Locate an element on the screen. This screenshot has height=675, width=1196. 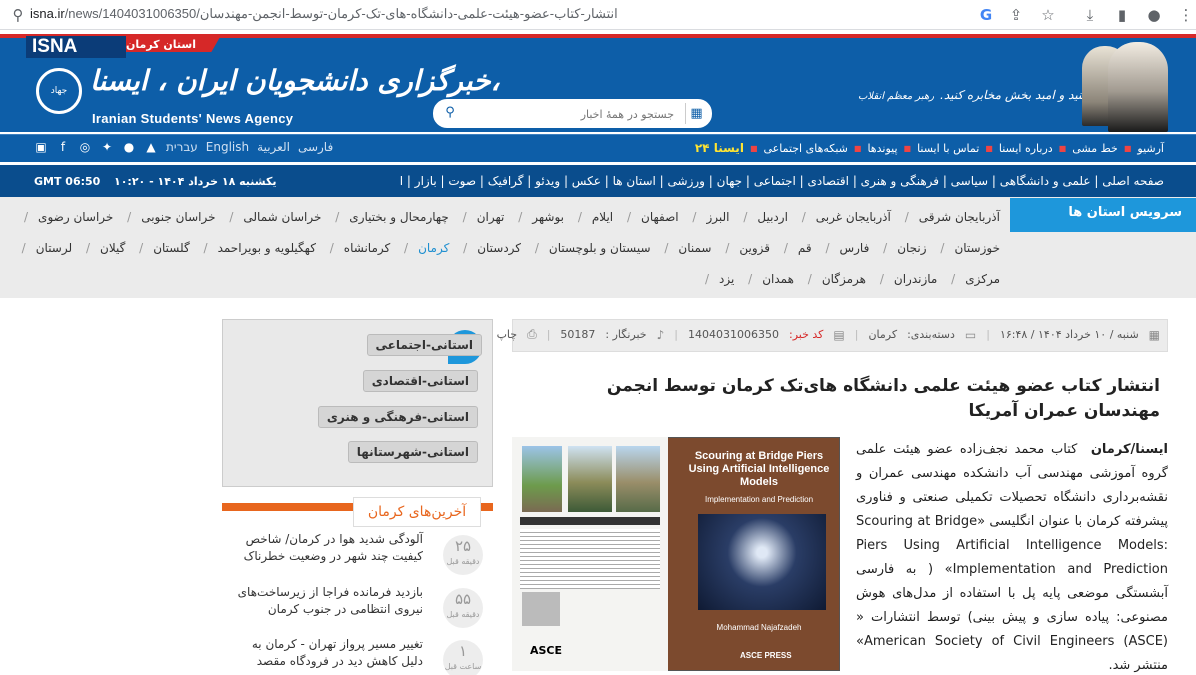
lang-hebrew: עברית is located at coordinates (182, 147).